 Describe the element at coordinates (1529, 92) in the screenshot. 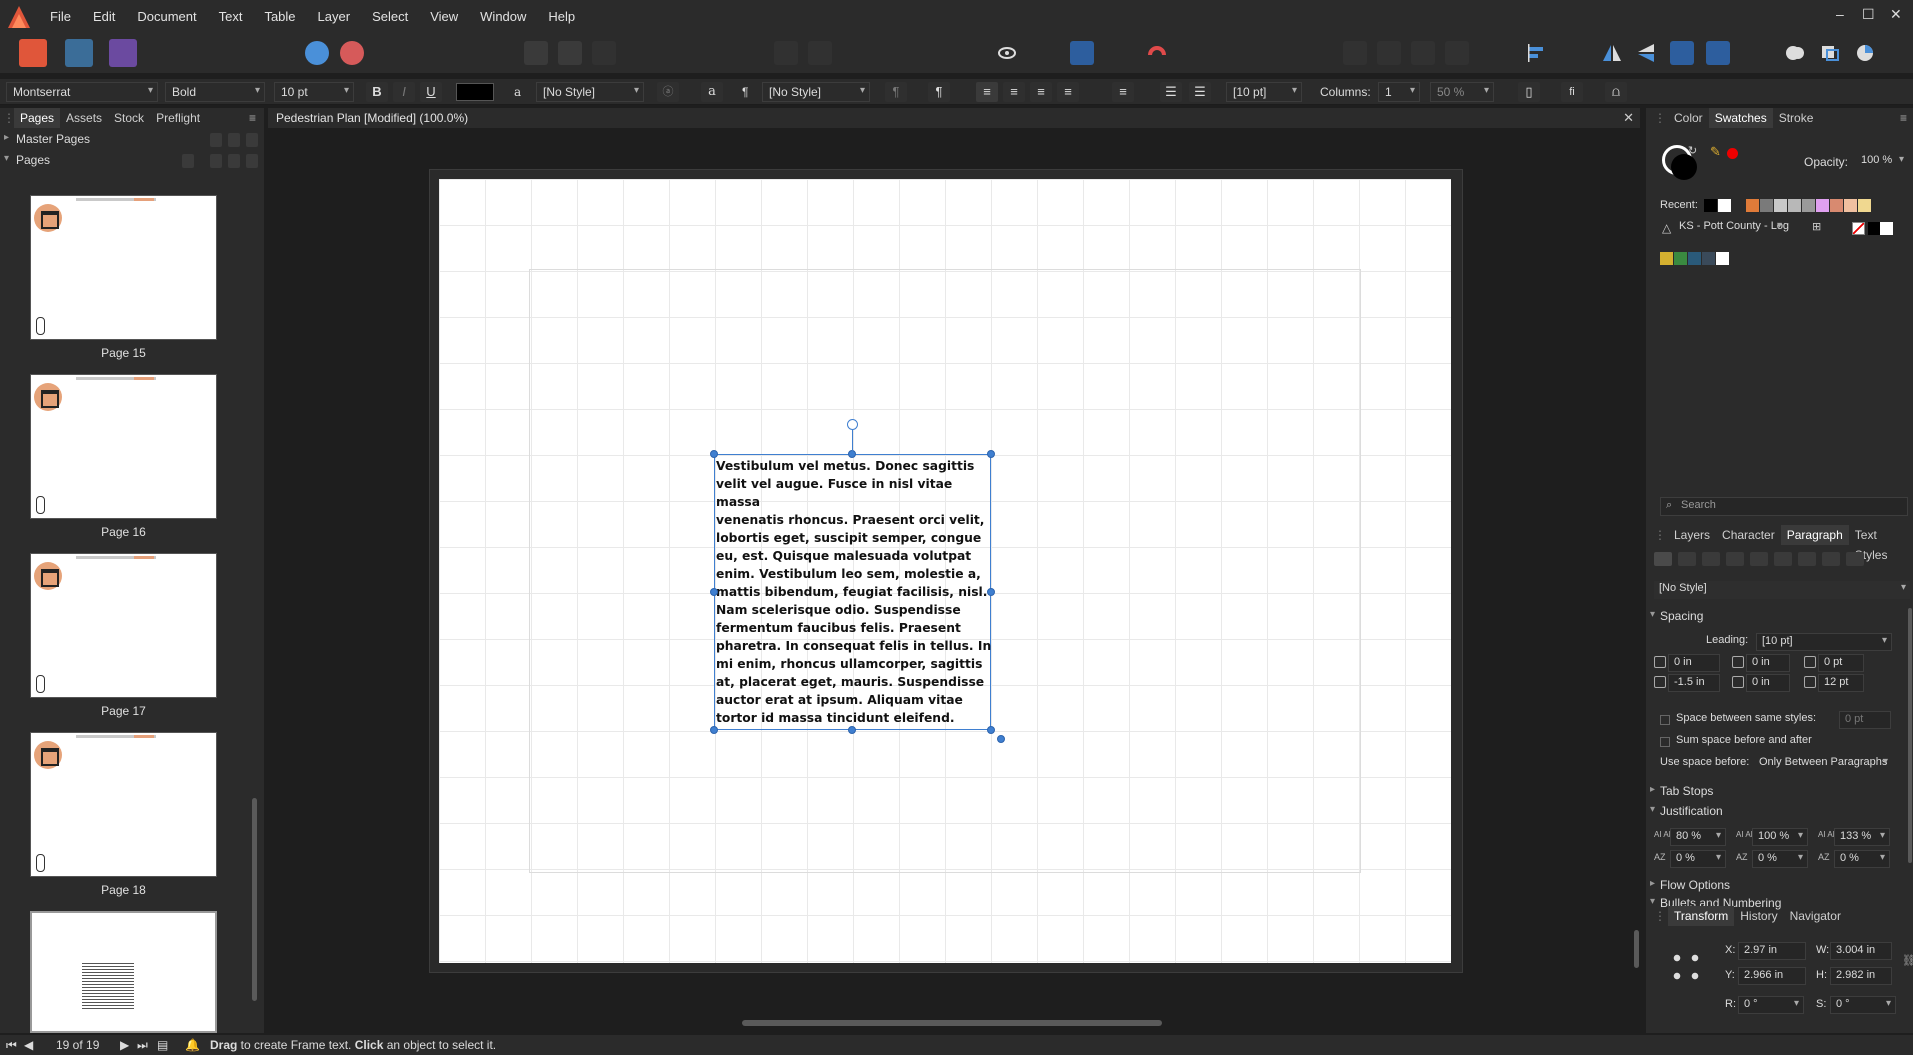

I see `frame-options-icon: ▯` at that location.